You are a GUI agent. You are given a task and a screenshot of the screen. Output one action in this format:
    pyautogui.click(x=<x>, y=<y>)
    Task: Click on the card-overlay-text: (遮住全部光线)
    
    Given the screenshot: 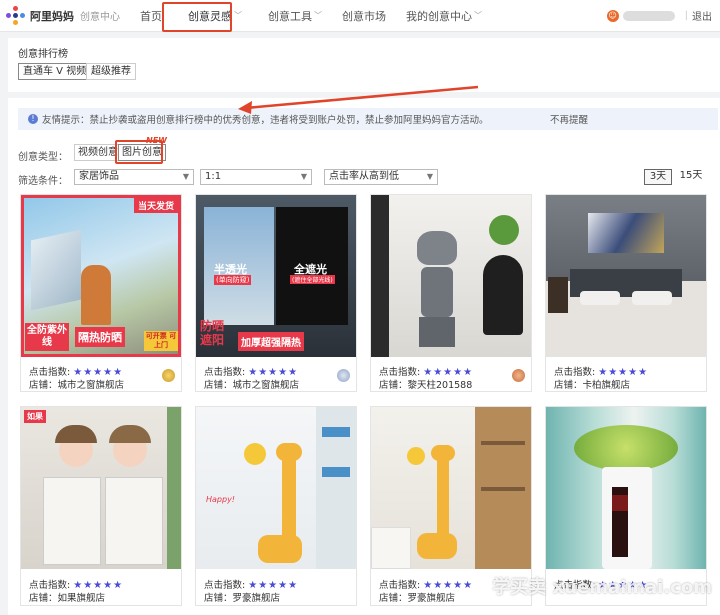 What is the action you would take?
    pyautogui.click(x=312, y=279)
    